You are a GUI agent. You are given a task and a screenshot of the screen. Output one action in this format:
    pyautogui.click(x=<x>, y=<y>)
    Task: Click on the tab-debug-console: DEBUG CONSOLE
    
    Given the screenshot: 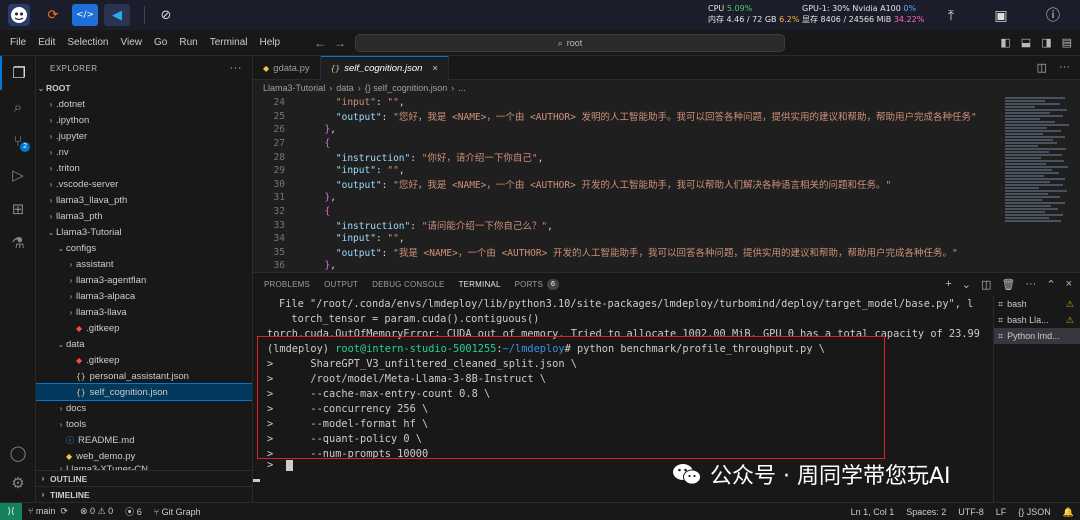 What is the action you would take?
    pyautogui.click(x=408, y=285)
    